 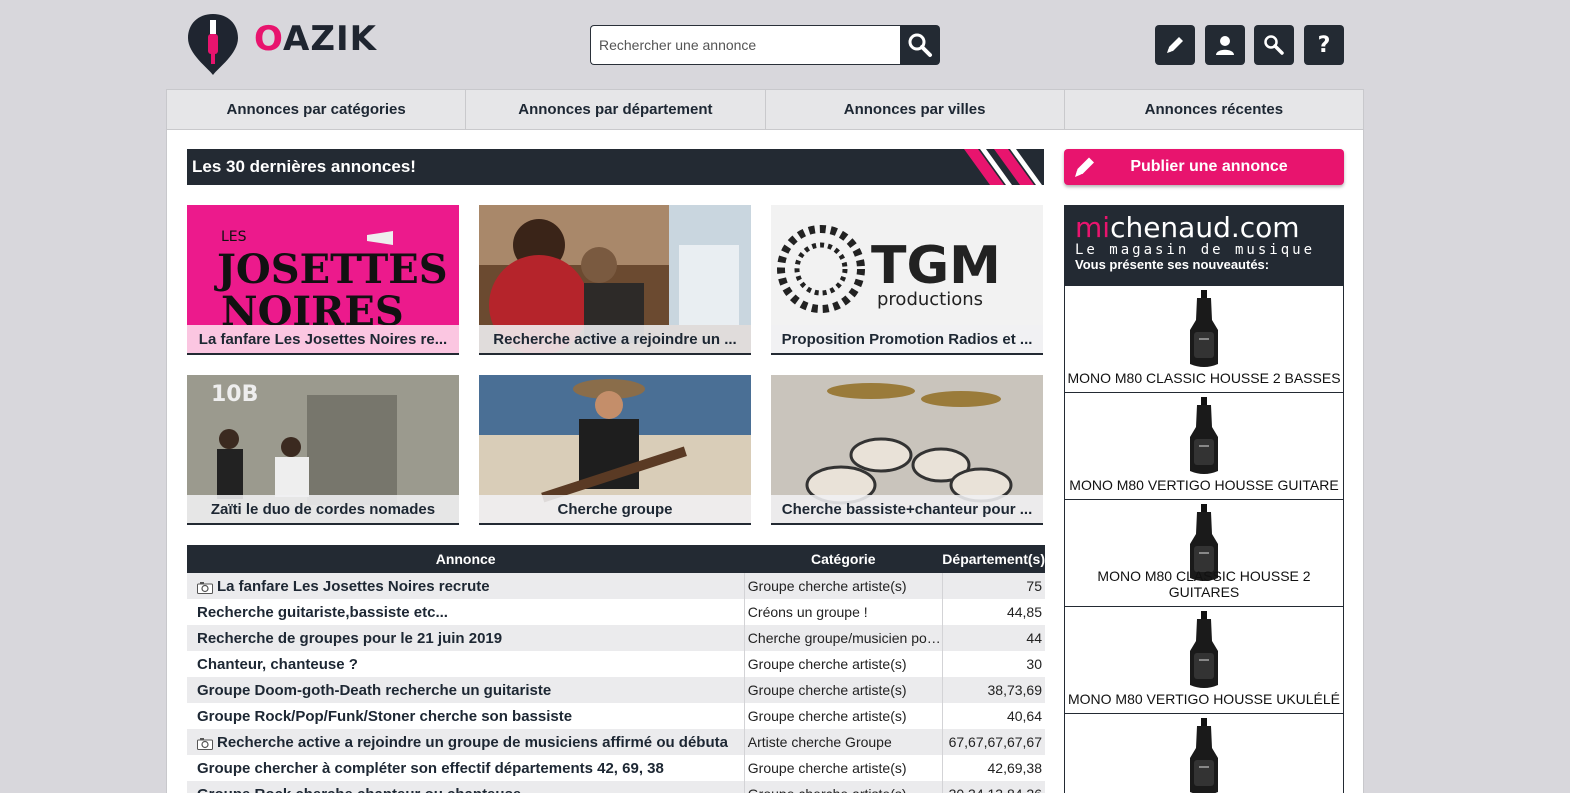 I want to click on site-logo: OAZIK, so click(x=281, y=44).